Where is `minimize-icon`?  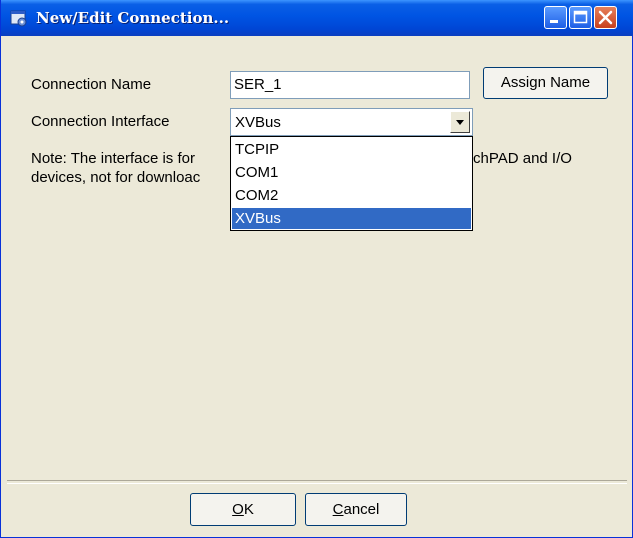
minimize-icon is located at coordinates (554, 21).